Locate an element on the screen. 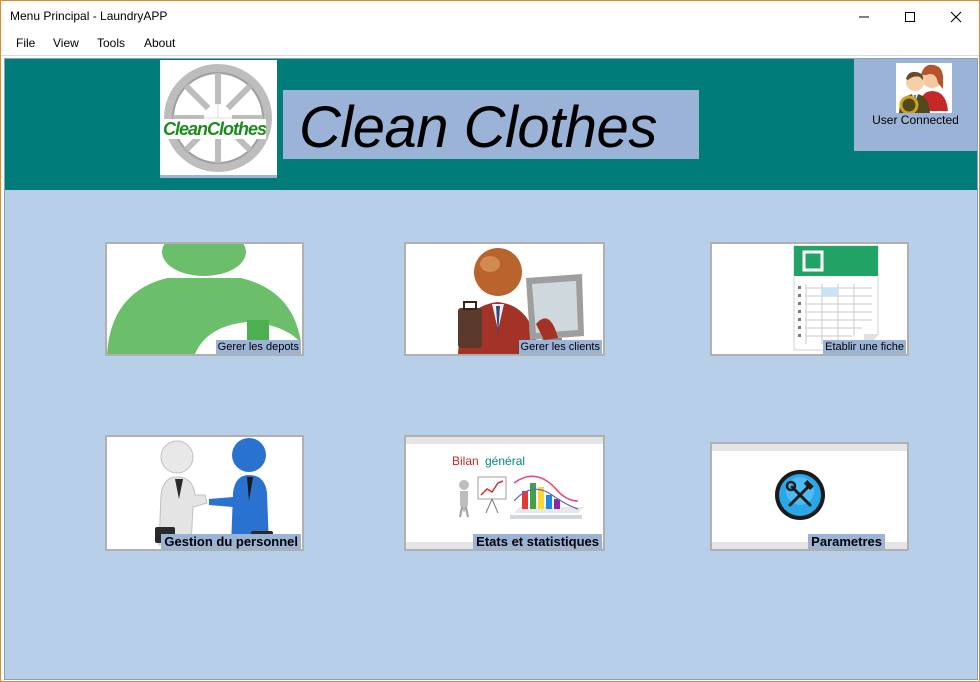 Image resolution: width=980 pixels, height=682 pixels. menu-file: File is located at coordinates (25, 43).